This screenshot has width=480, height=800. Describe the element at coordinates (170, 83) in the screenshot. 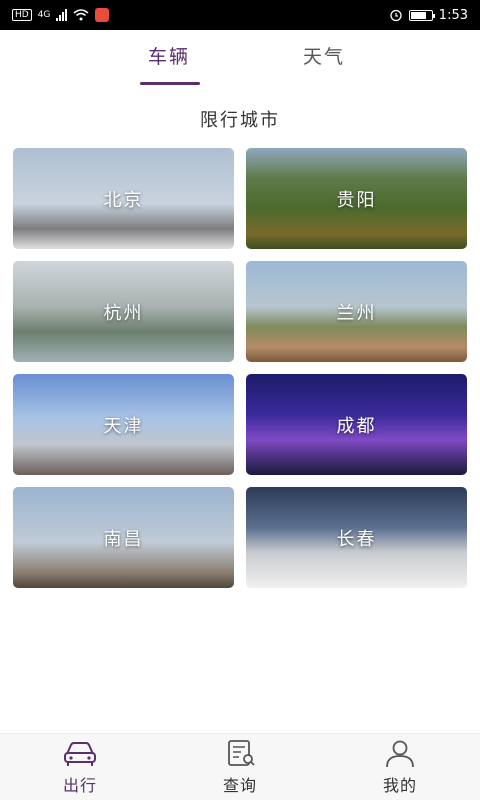

I see `active-tab-indicator` at that location.